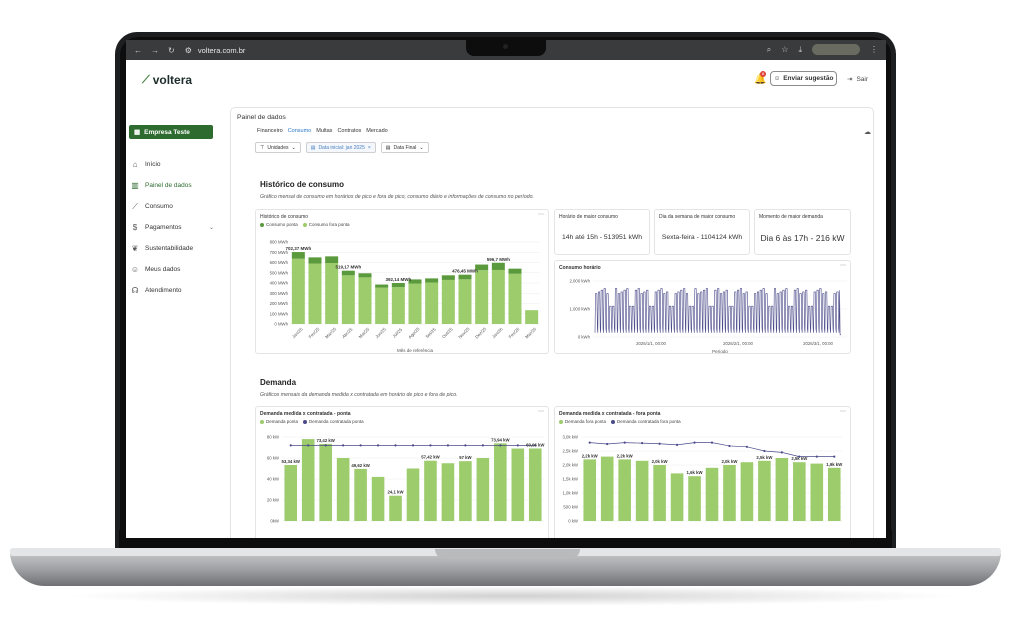  I want to click on legend-label: Demanda contratada ponta, so click(336, 421).